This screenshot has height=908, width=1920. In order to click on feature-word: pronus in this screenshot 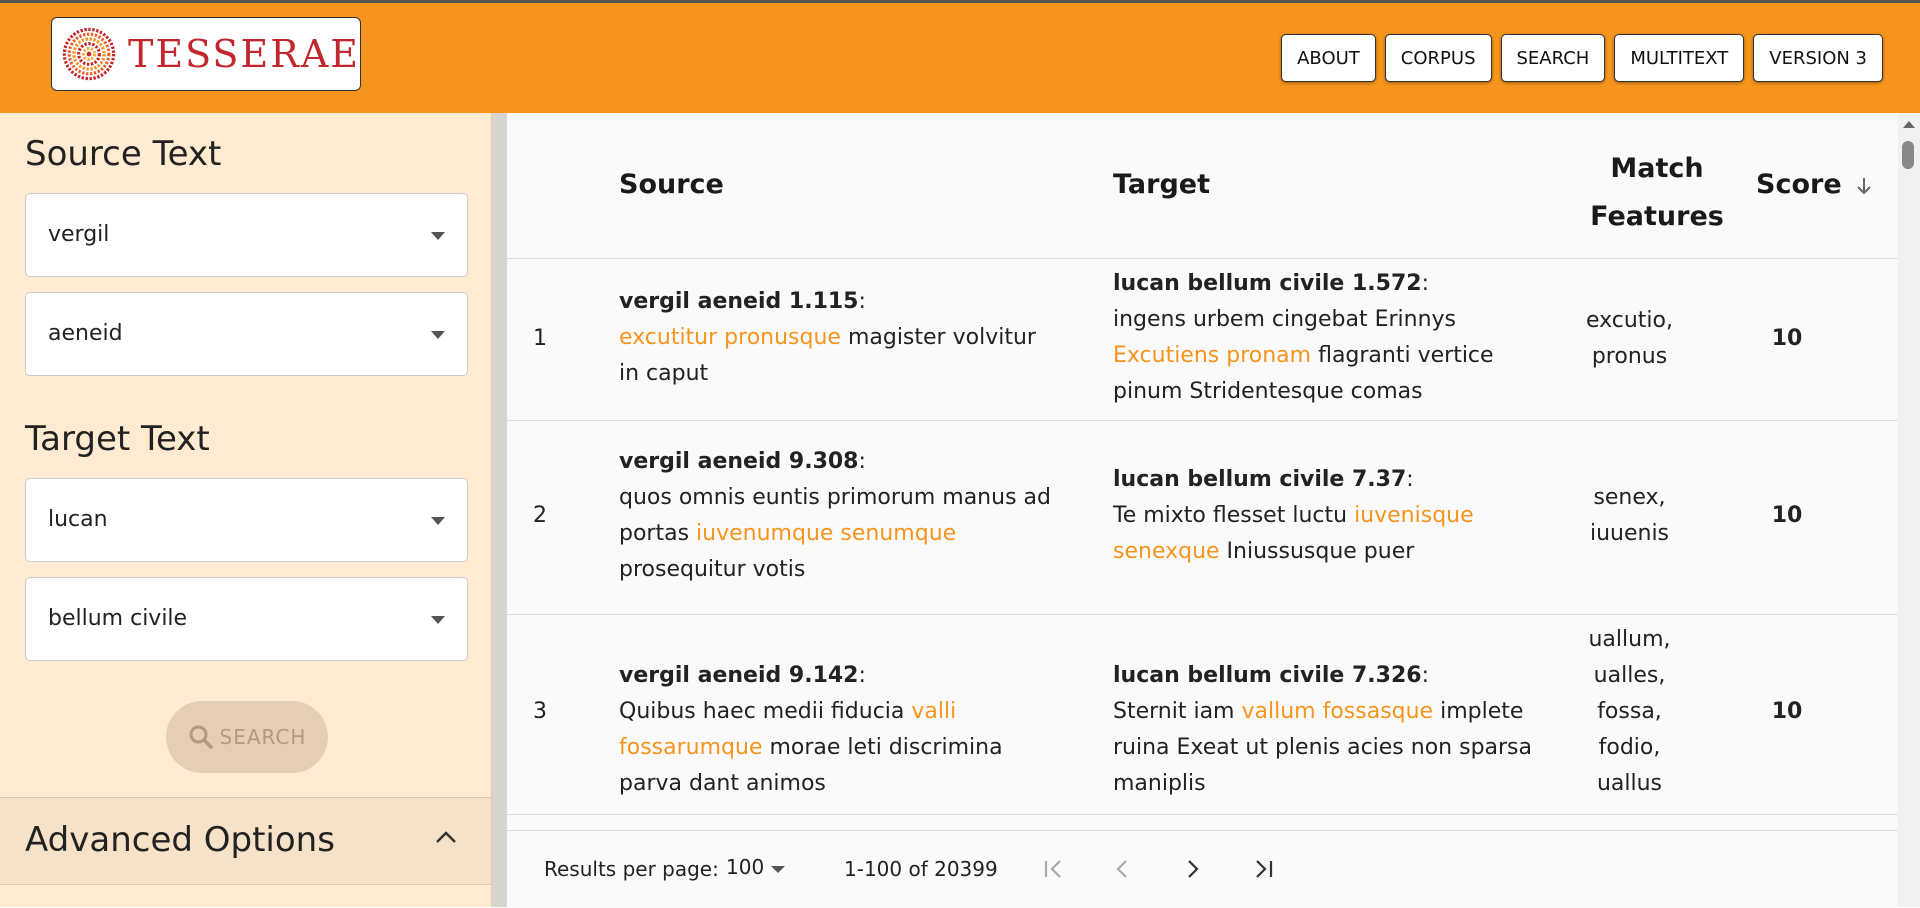, I will do `click(1629, 356)`.